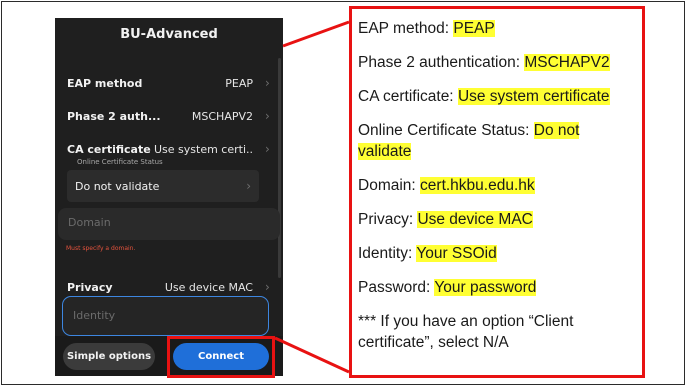 Image resolution: width=688 pixels, height=388 pixels. I want to click on phase2-instruction: Phase 2 authentication: MSCHAPV2, so click(496, 62).